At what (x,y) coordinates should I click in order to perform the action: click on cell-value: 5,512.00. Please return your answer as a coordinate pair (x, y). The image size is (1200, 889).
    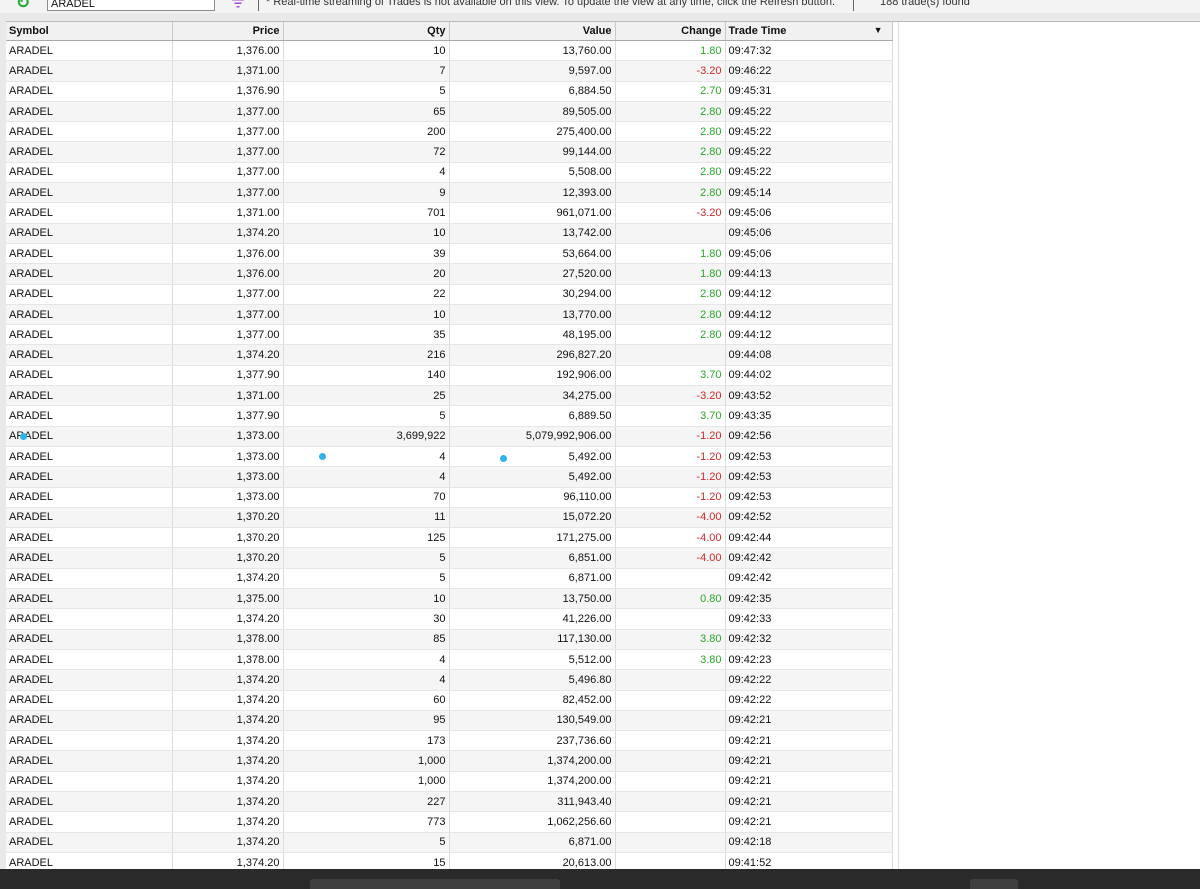
    Looking at the image, I should click on (532, 660).